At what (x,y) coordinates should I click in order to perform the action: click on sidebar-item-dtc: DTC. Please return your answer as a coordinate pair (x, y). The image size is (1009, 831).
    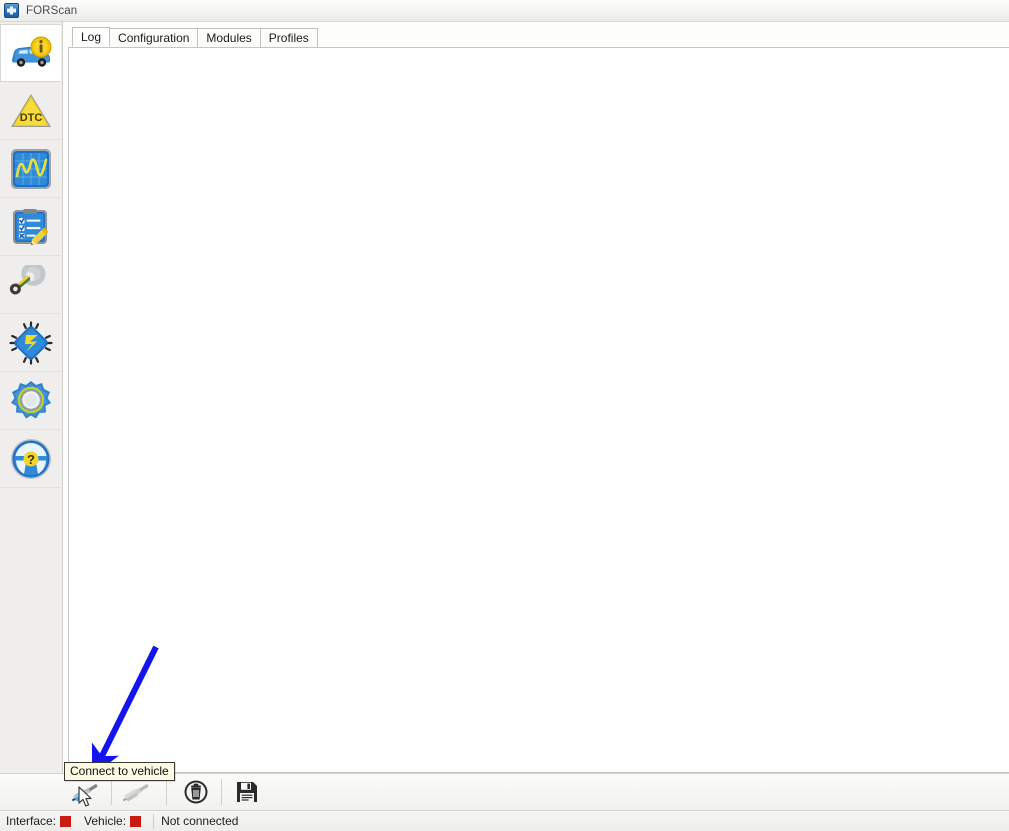
    Looking at the image, I should click on (30, 111).